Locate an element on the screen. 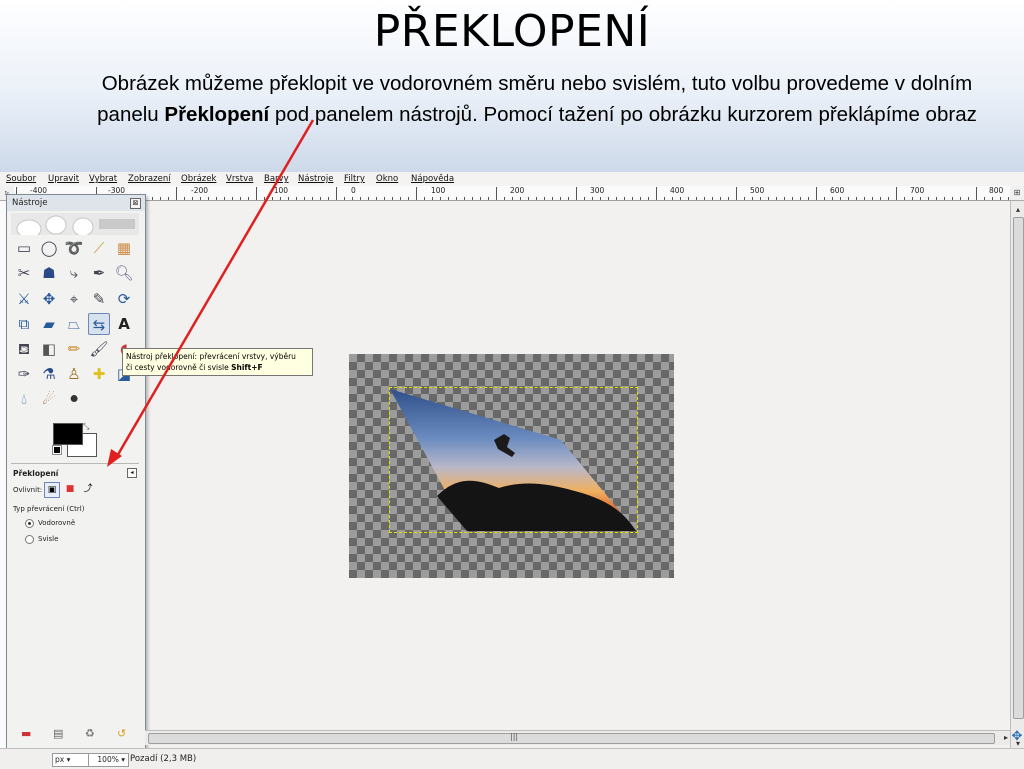 The height and width of the screenshot is (769, 1024). menu-upravit: Upravit is located at coordinates (63, 179).